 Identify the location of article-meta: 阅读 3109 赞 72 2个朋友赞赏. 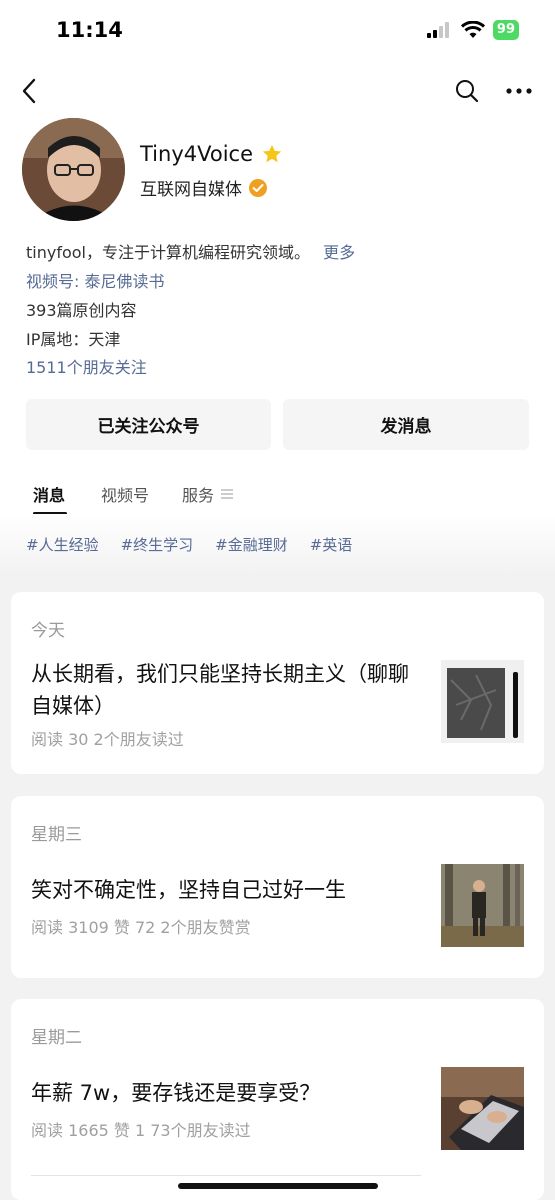
(141, 927).